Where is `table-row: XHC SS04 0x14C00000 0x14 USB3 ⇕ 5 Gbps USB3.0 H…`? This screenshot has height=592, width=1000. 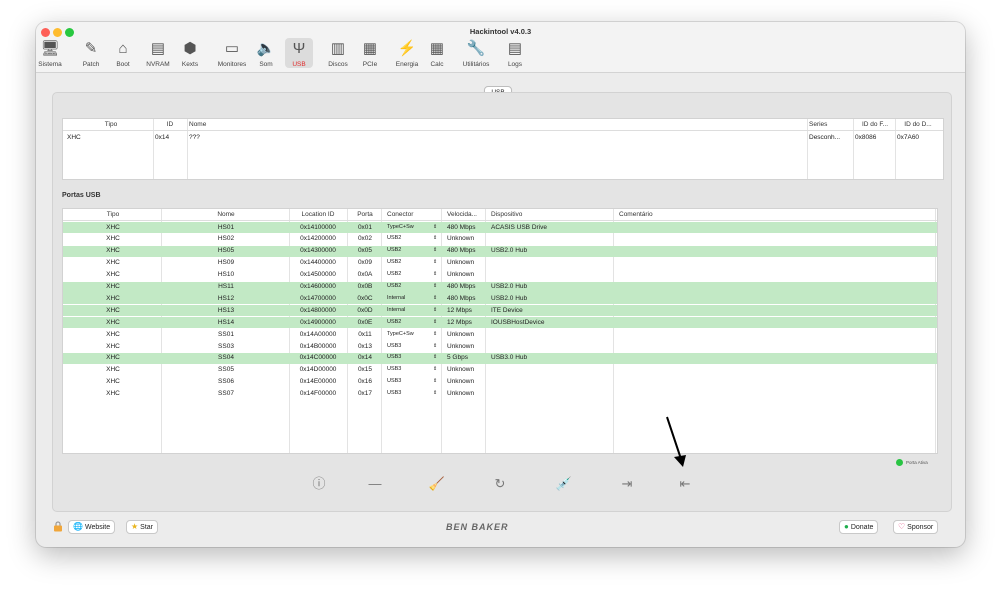 table-row: XHC SS04 0x14C00000 0x14 USB3 ⇕ 5 Gbps USB3.0 H… is located at coordinates (500, 358).